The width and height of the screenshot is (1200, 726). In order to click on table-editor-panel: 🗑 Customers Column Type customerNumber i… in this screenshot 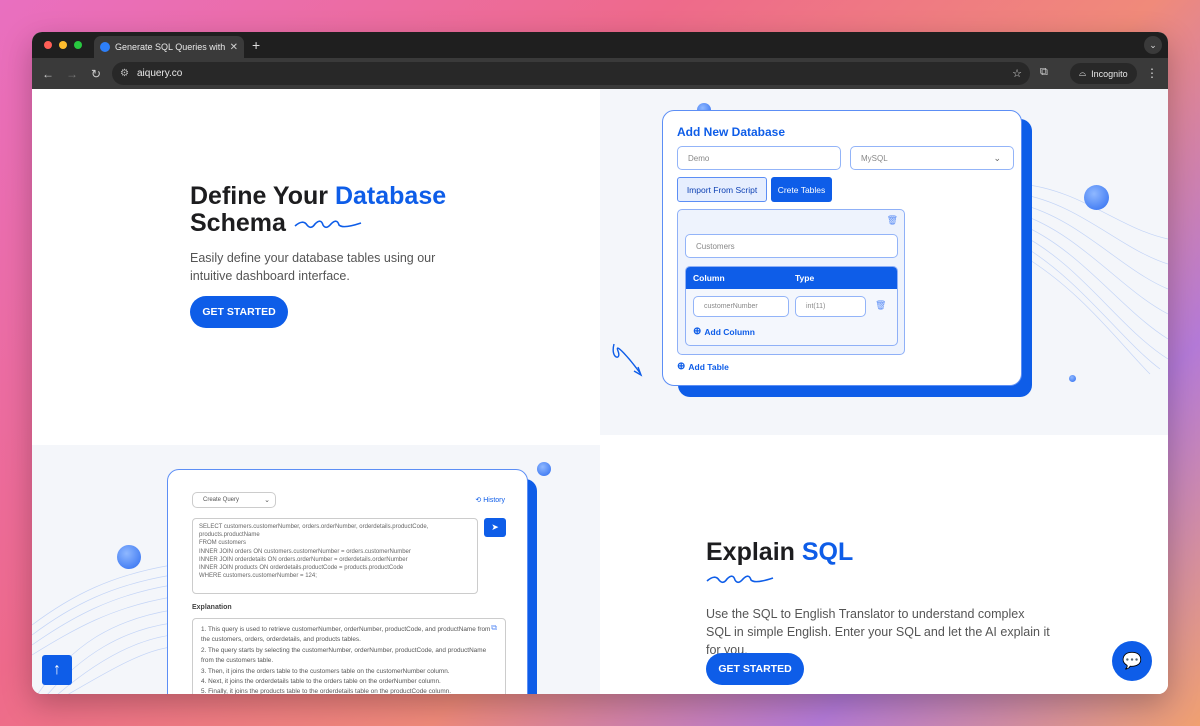, I will do `click(791, 282)`.